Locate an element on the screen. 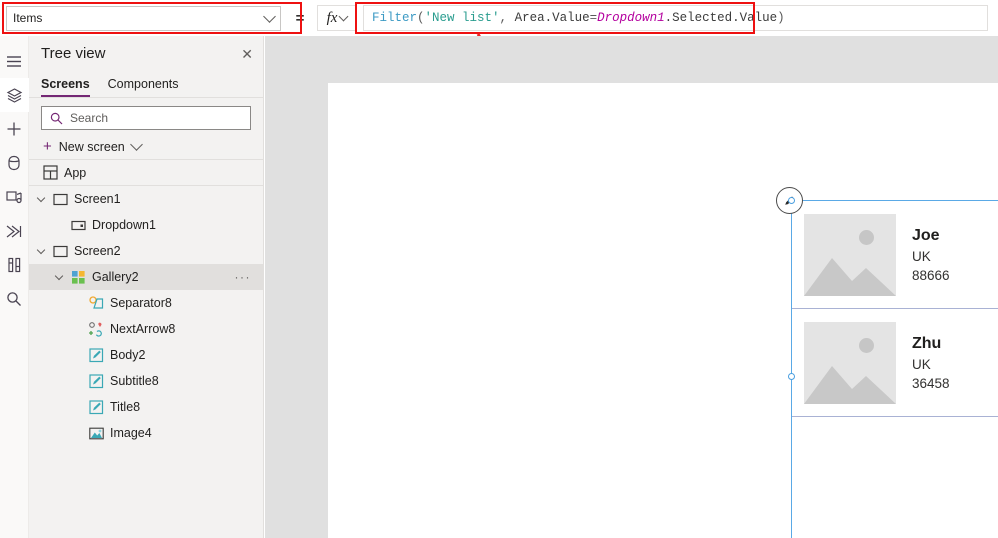 The height and width of the screenshot is (538, 998). formula-token-5: = is located at coordinates (593, 18).